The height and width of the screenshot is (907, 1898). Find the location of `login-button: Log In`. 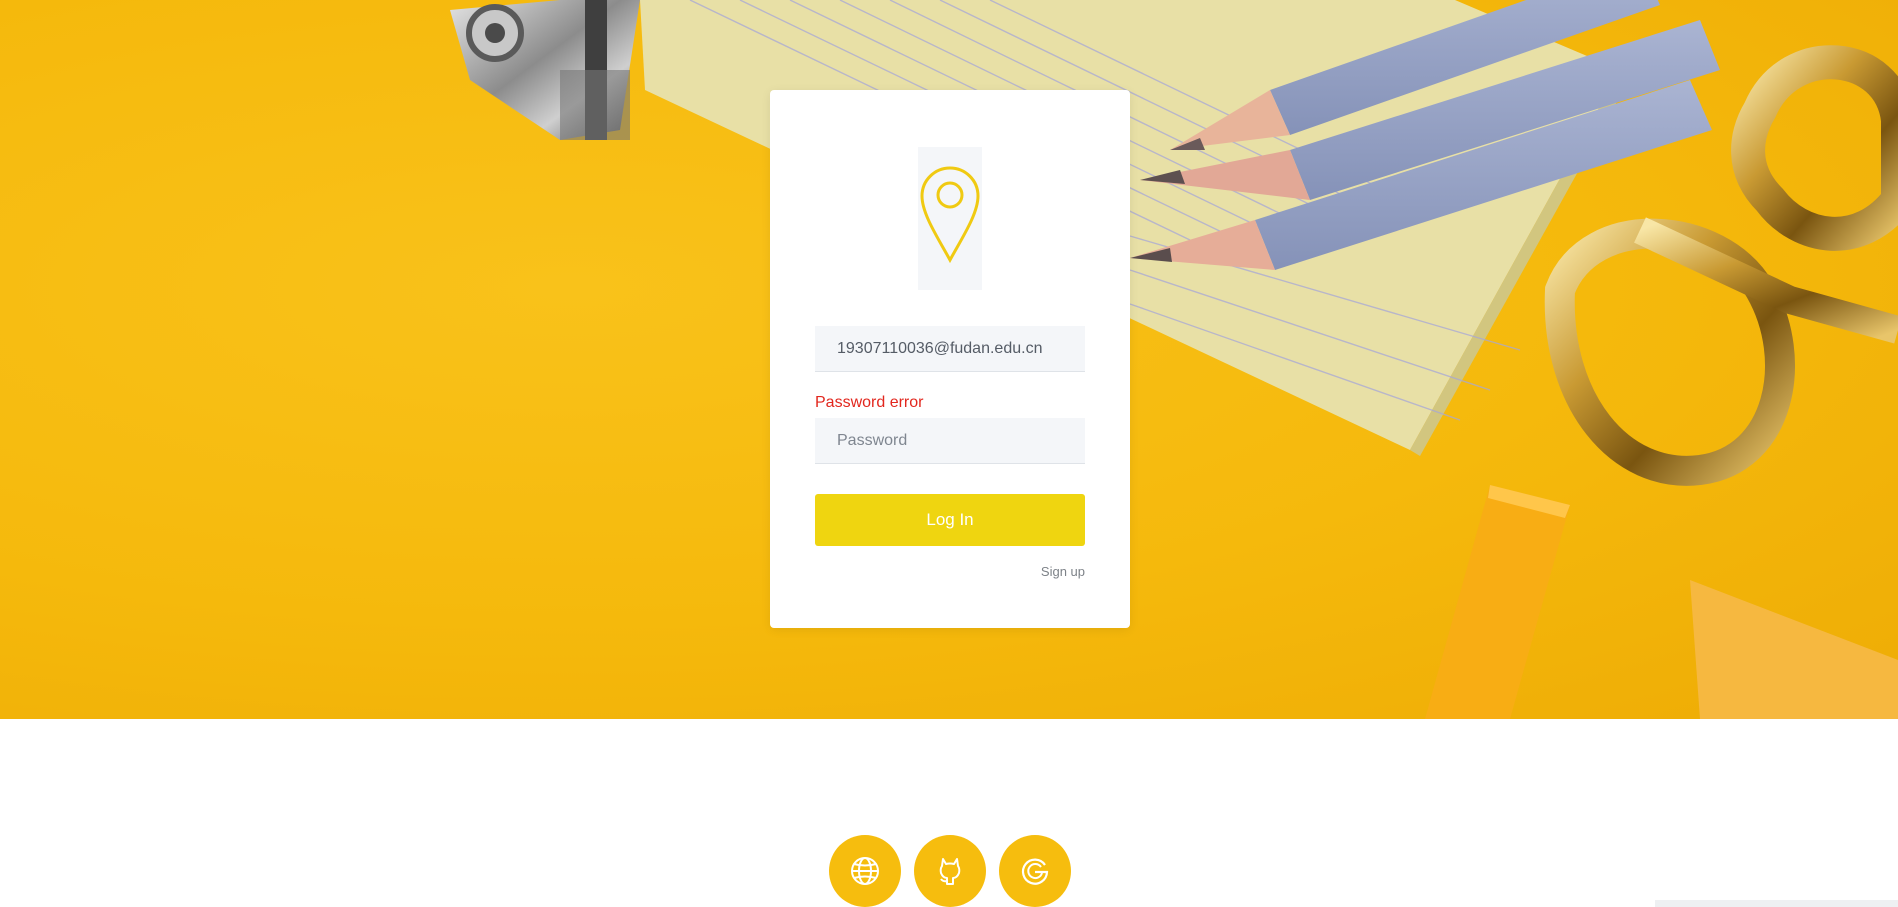

login-button: Log In is located at coordinates (950, 520).